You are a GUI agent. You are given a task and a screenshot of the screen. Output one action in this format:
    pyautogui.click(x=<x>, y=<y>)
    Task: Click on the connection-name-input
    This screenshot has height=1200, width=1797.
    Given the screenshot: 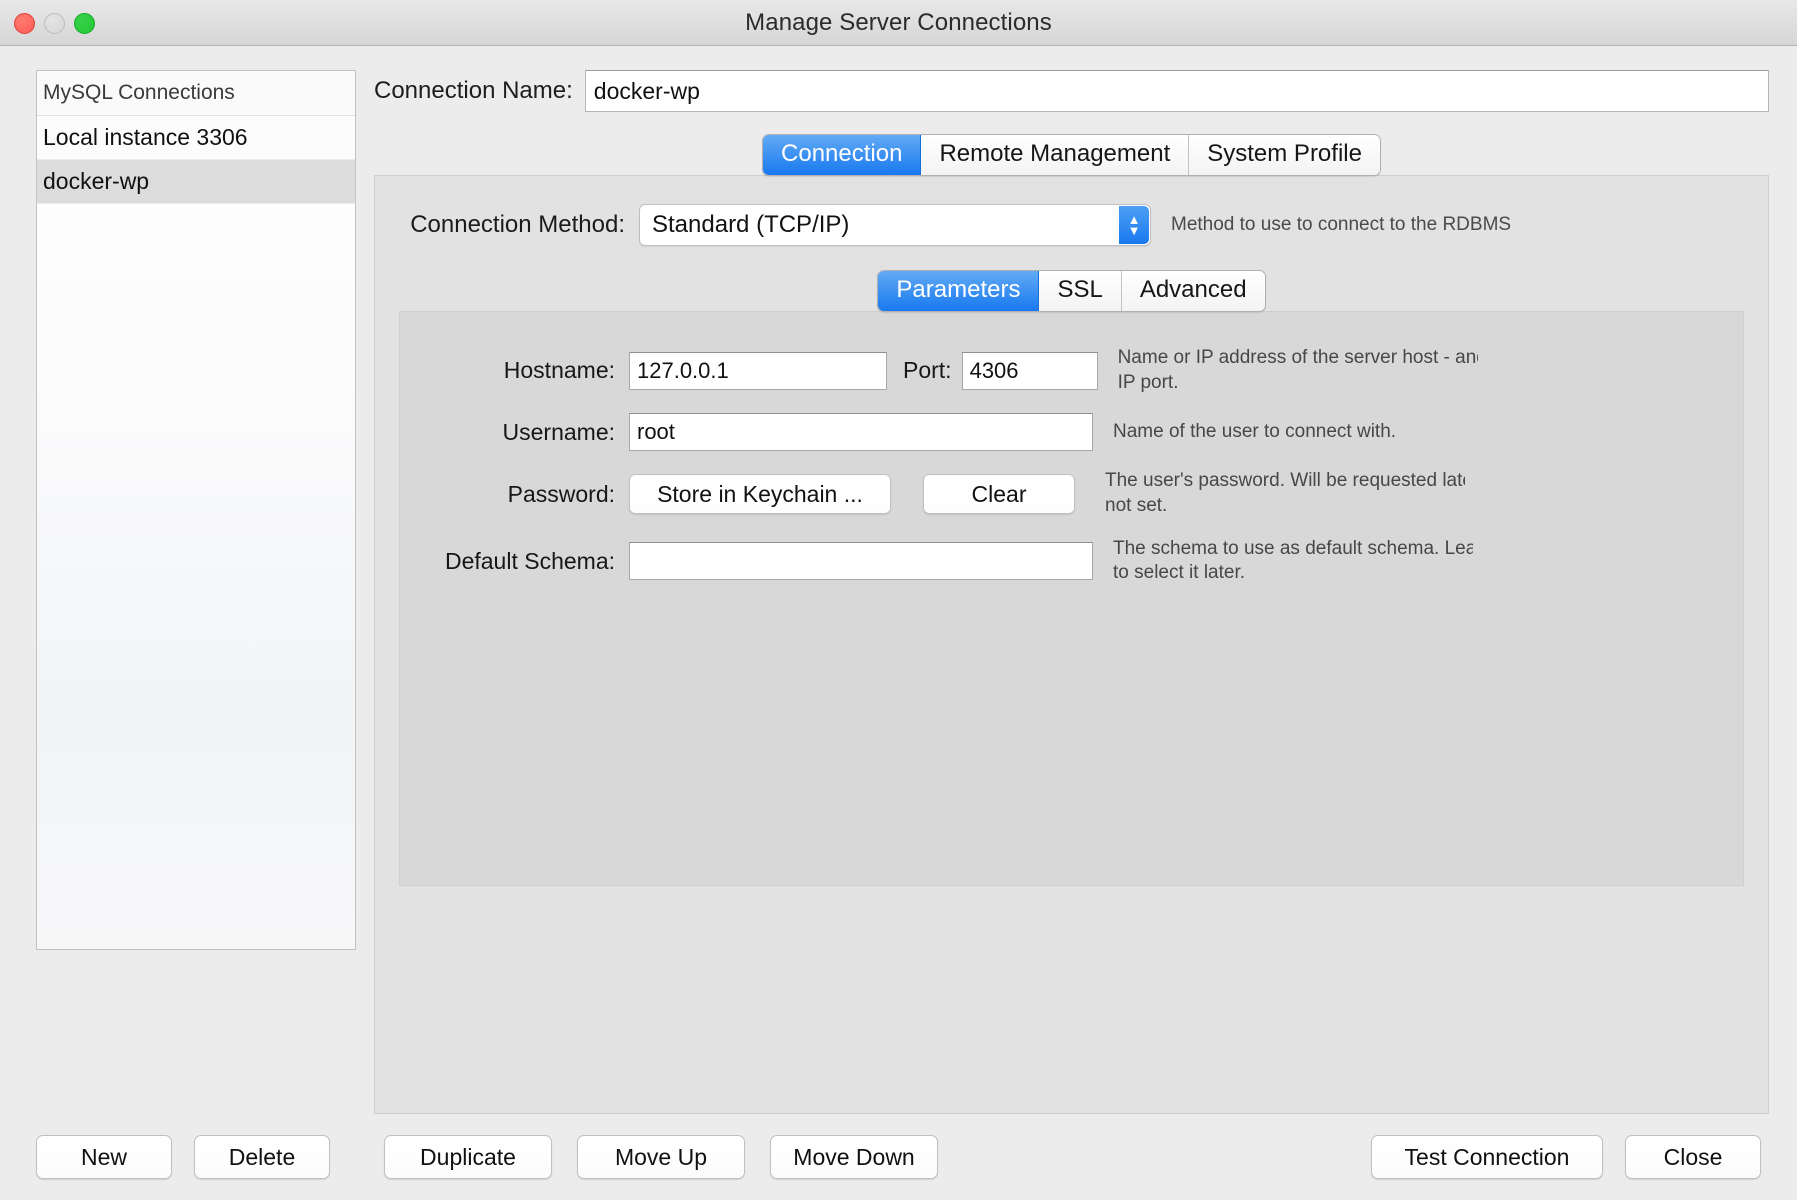 What is the action you would take?
    pyautogui.click(x=1176, y=91)
    